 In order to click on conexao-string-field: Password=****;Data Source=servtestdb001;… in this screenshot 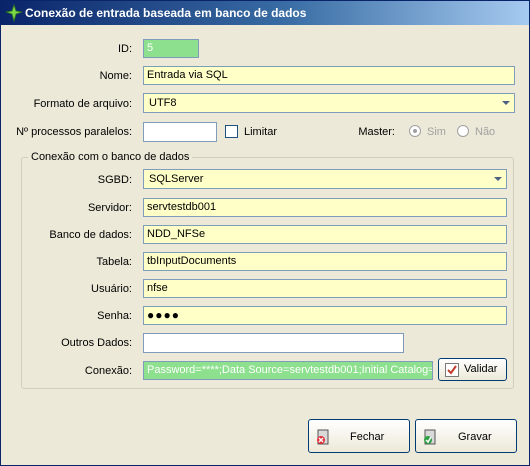, I will do `click(288, 370)`.